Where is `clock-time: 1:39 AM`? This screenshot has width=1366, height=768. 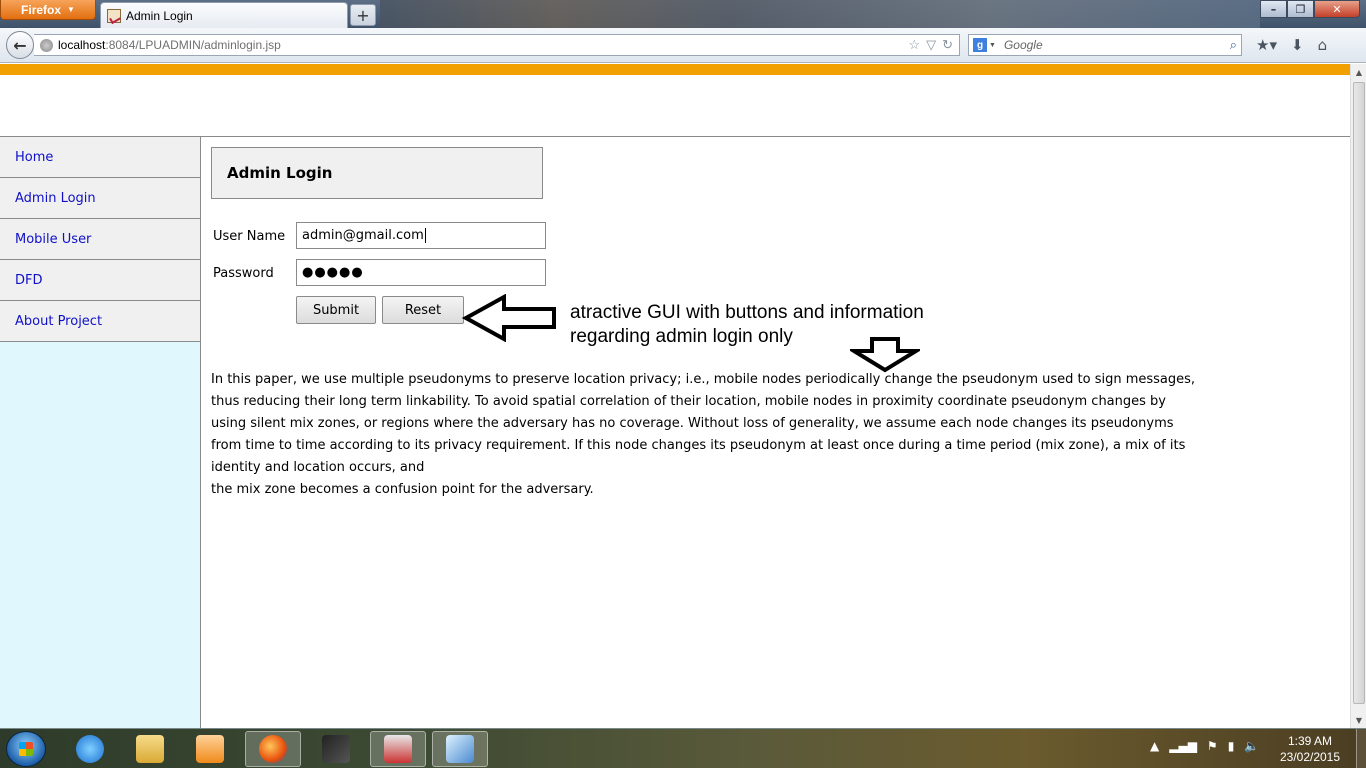
clock-time: 1:39 AM is located at coordinates (1310, 741).